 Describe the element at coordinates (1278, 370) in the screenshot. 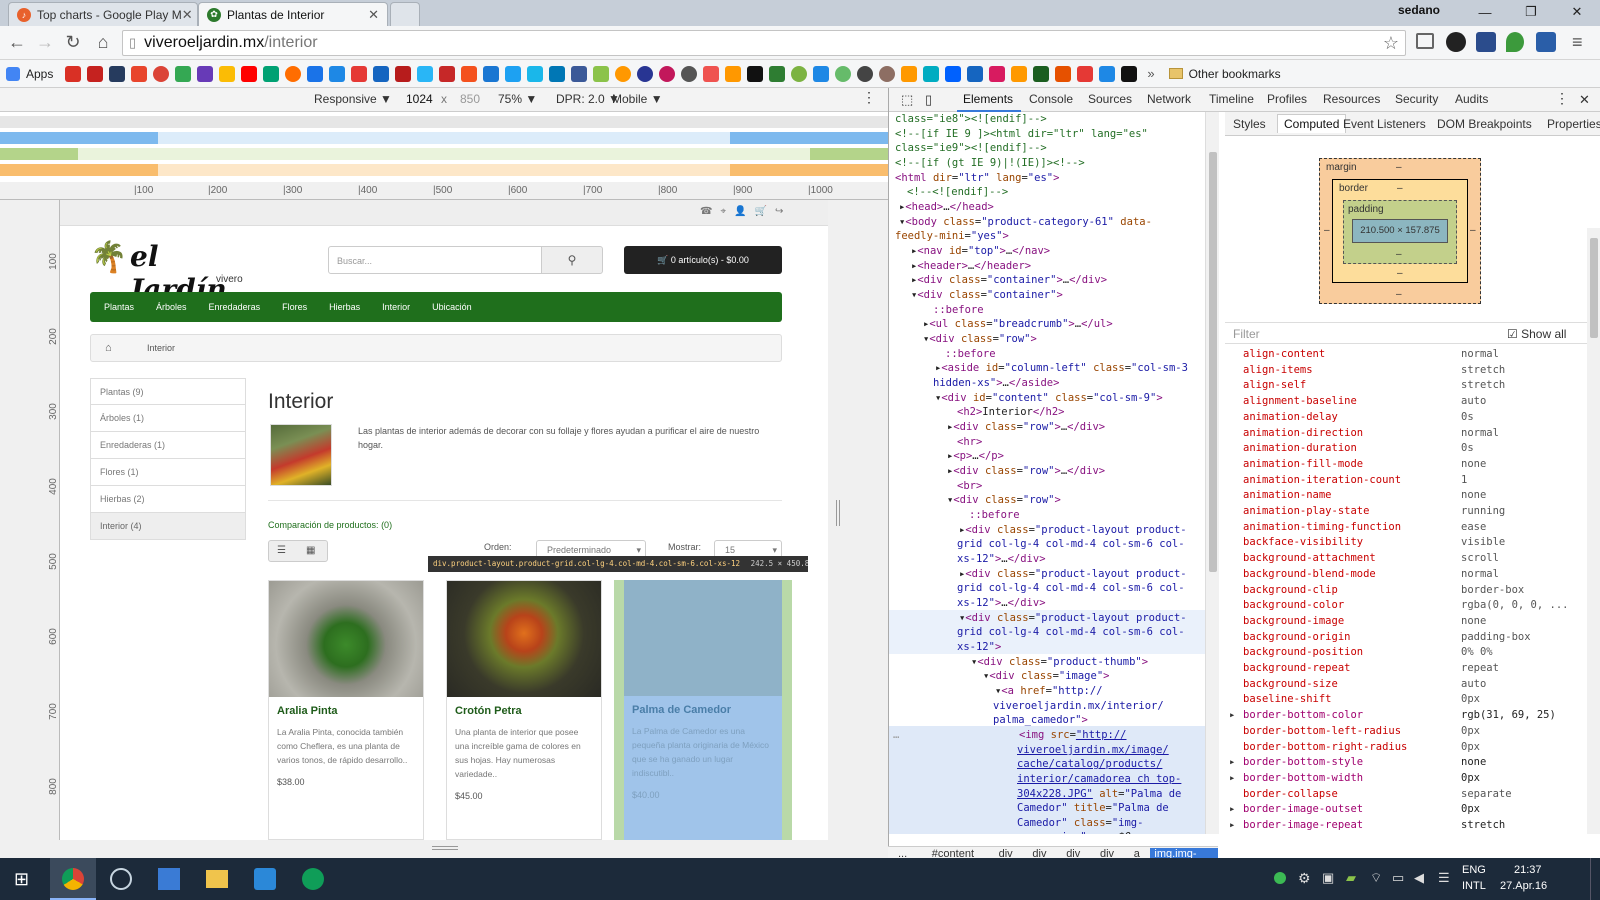

I see `computed-property-name: align-items` at that location.